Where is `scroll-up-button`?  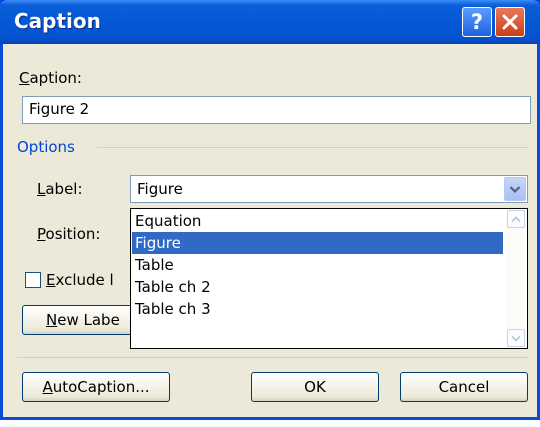 scroll-up-button is located at coordinates (516, 219).